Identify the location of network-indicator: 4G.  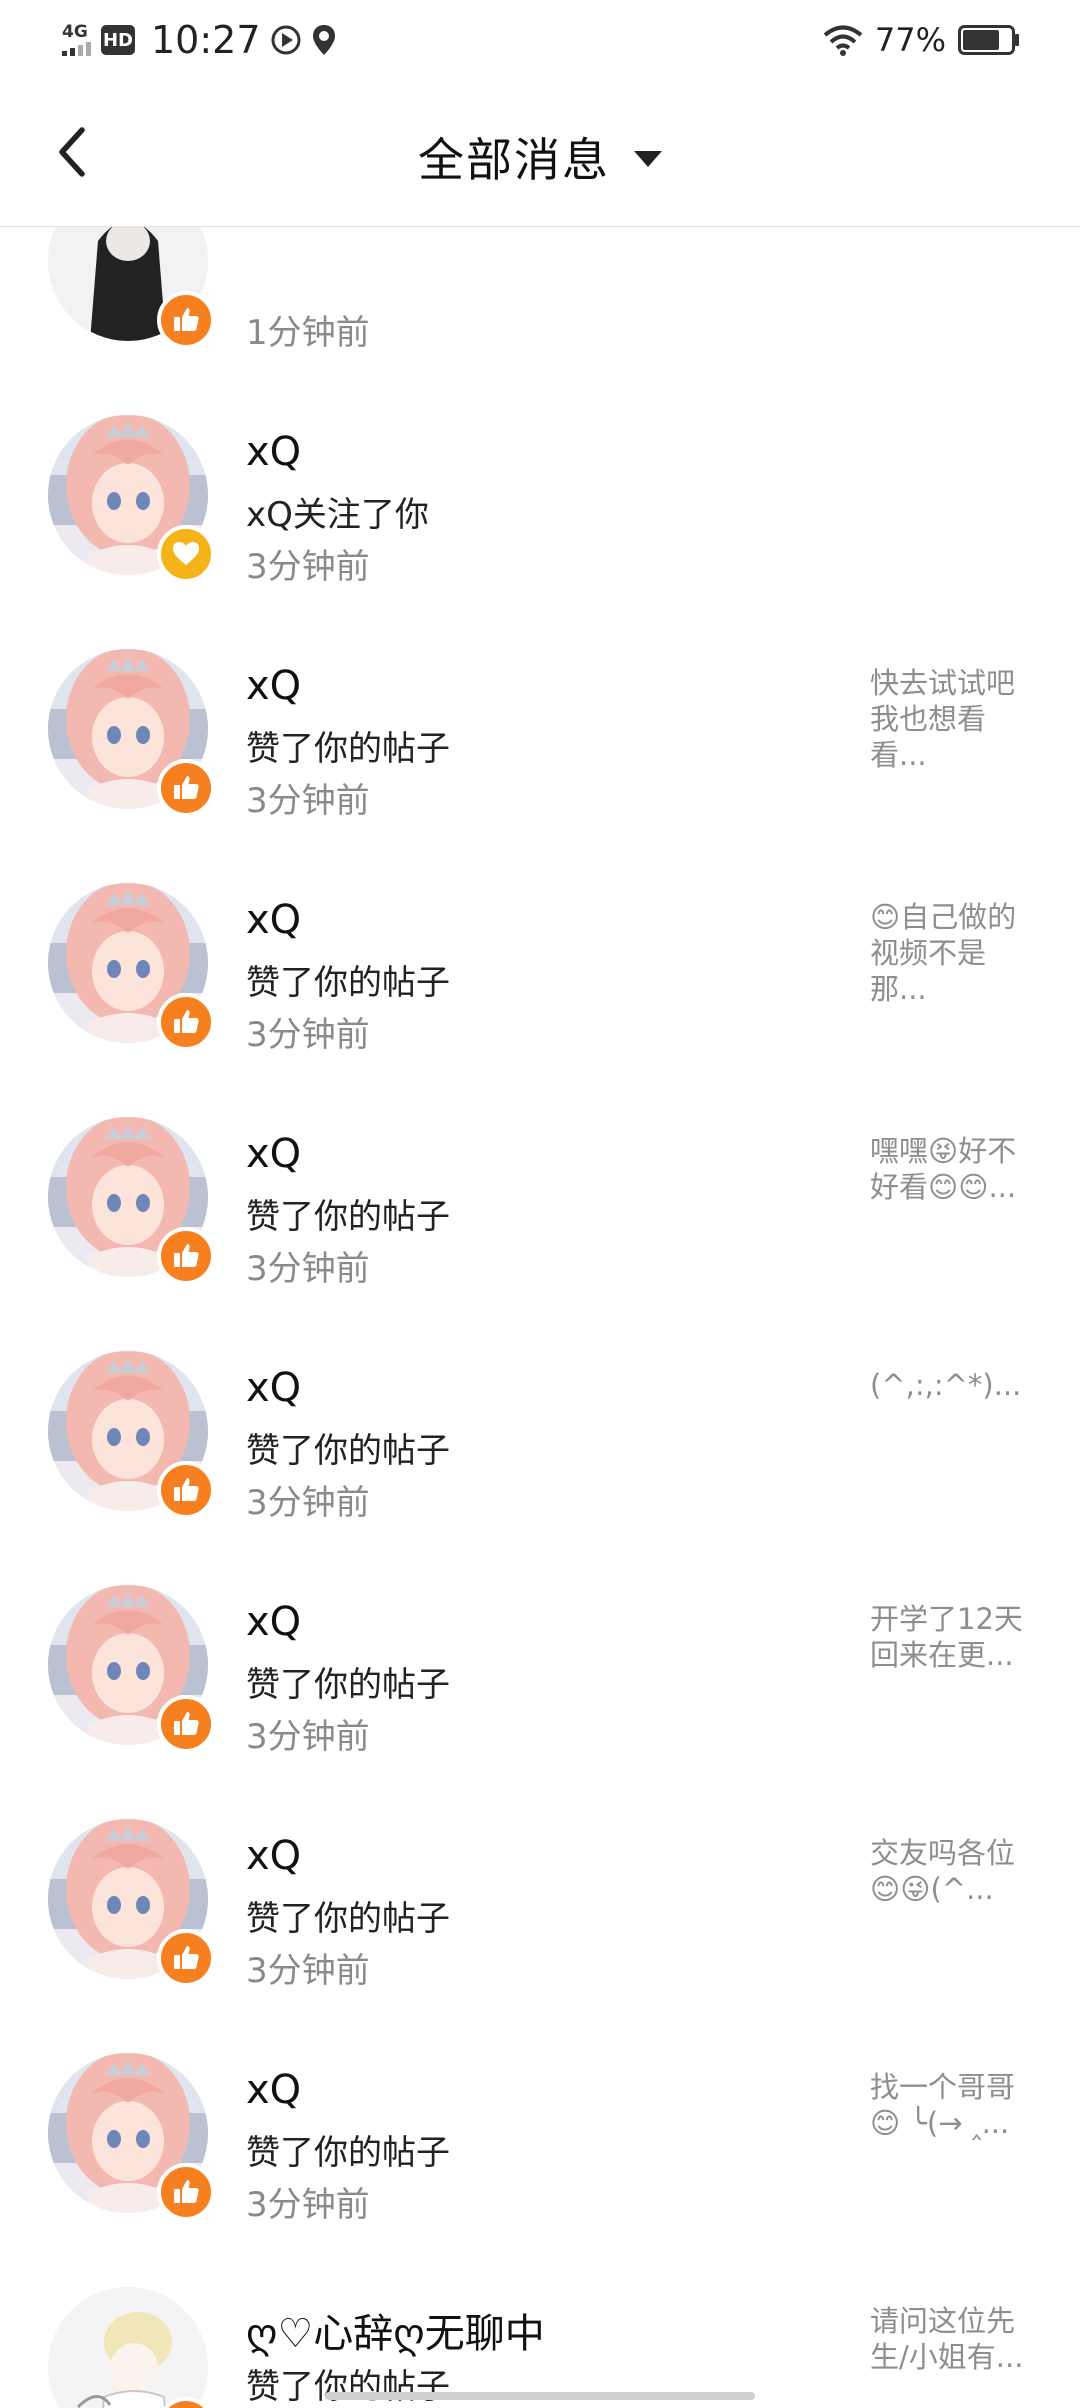
(76, 40).